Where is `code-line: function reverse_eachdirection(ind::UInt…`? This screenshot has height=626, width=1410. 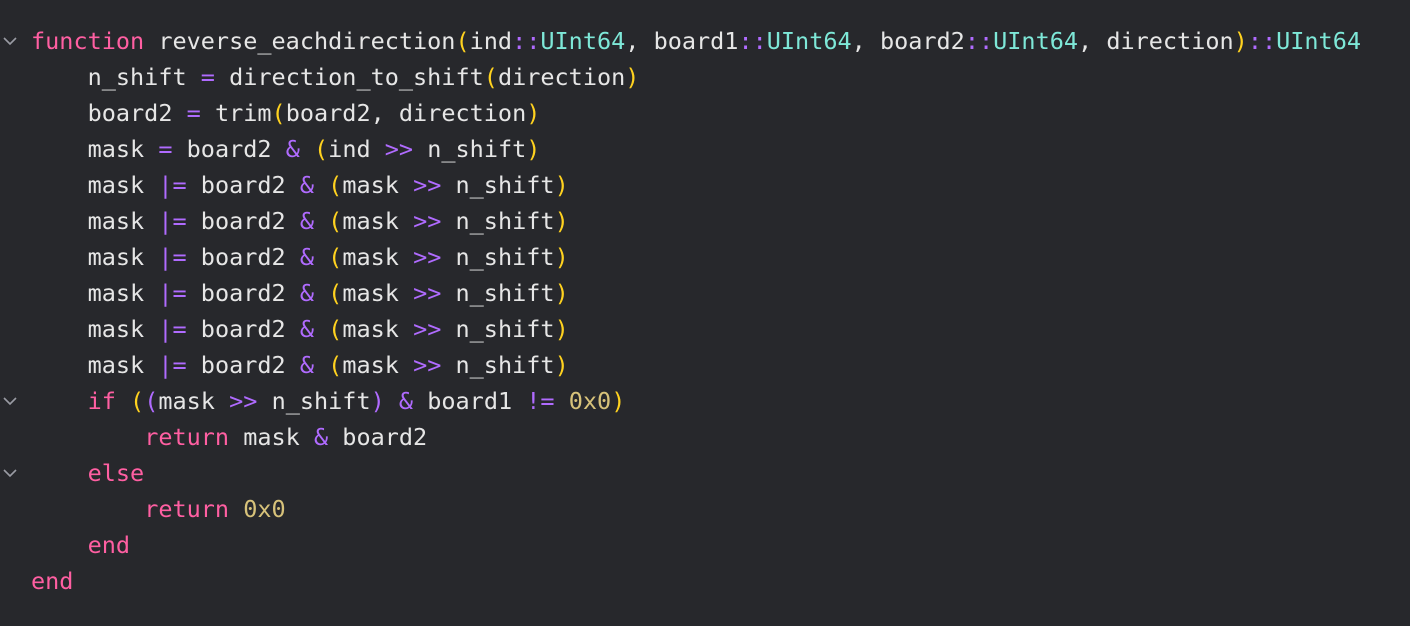
code-line: function reverse_eachdirection(ind::UInt… is located at coordinates (696, 41).